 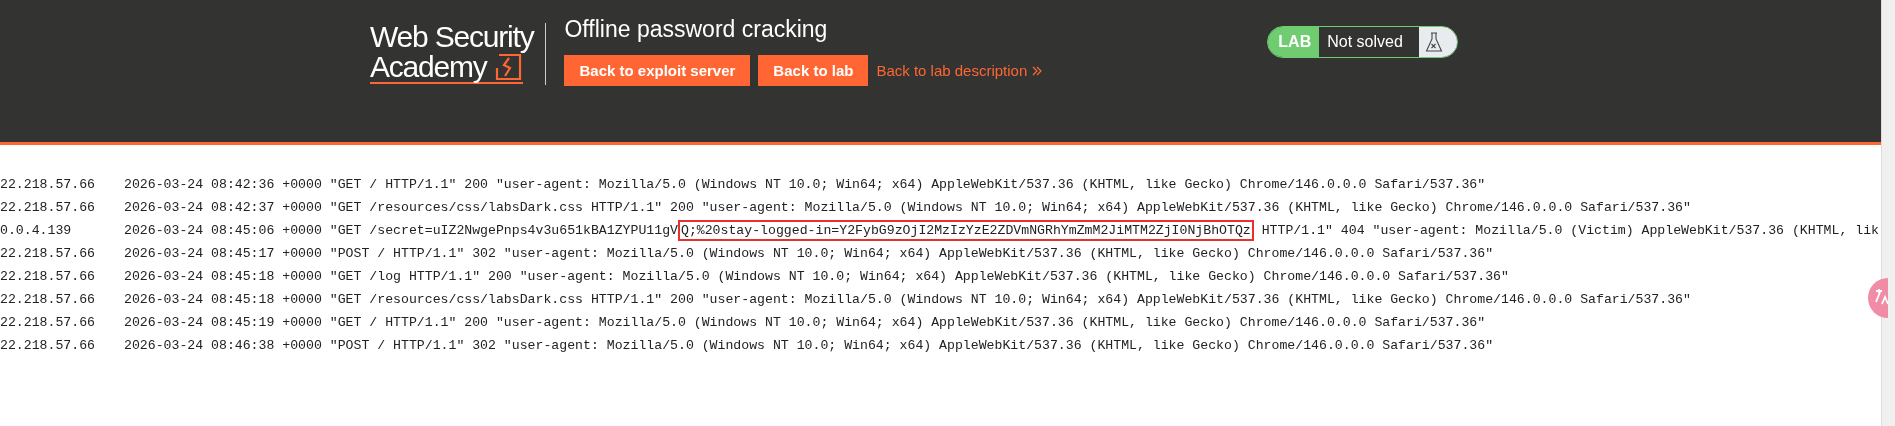 What do you see at coordinates (965, 230) in the screenshot?
I see `highlighted-log-text: Q;%20stay-logged-in=Y2FybG9zOjI2MzIzYzE2ZDVmNGRhYmZmM2JiMTM2ZjI0NjBhOTQz` at bounding box center [965, 230].